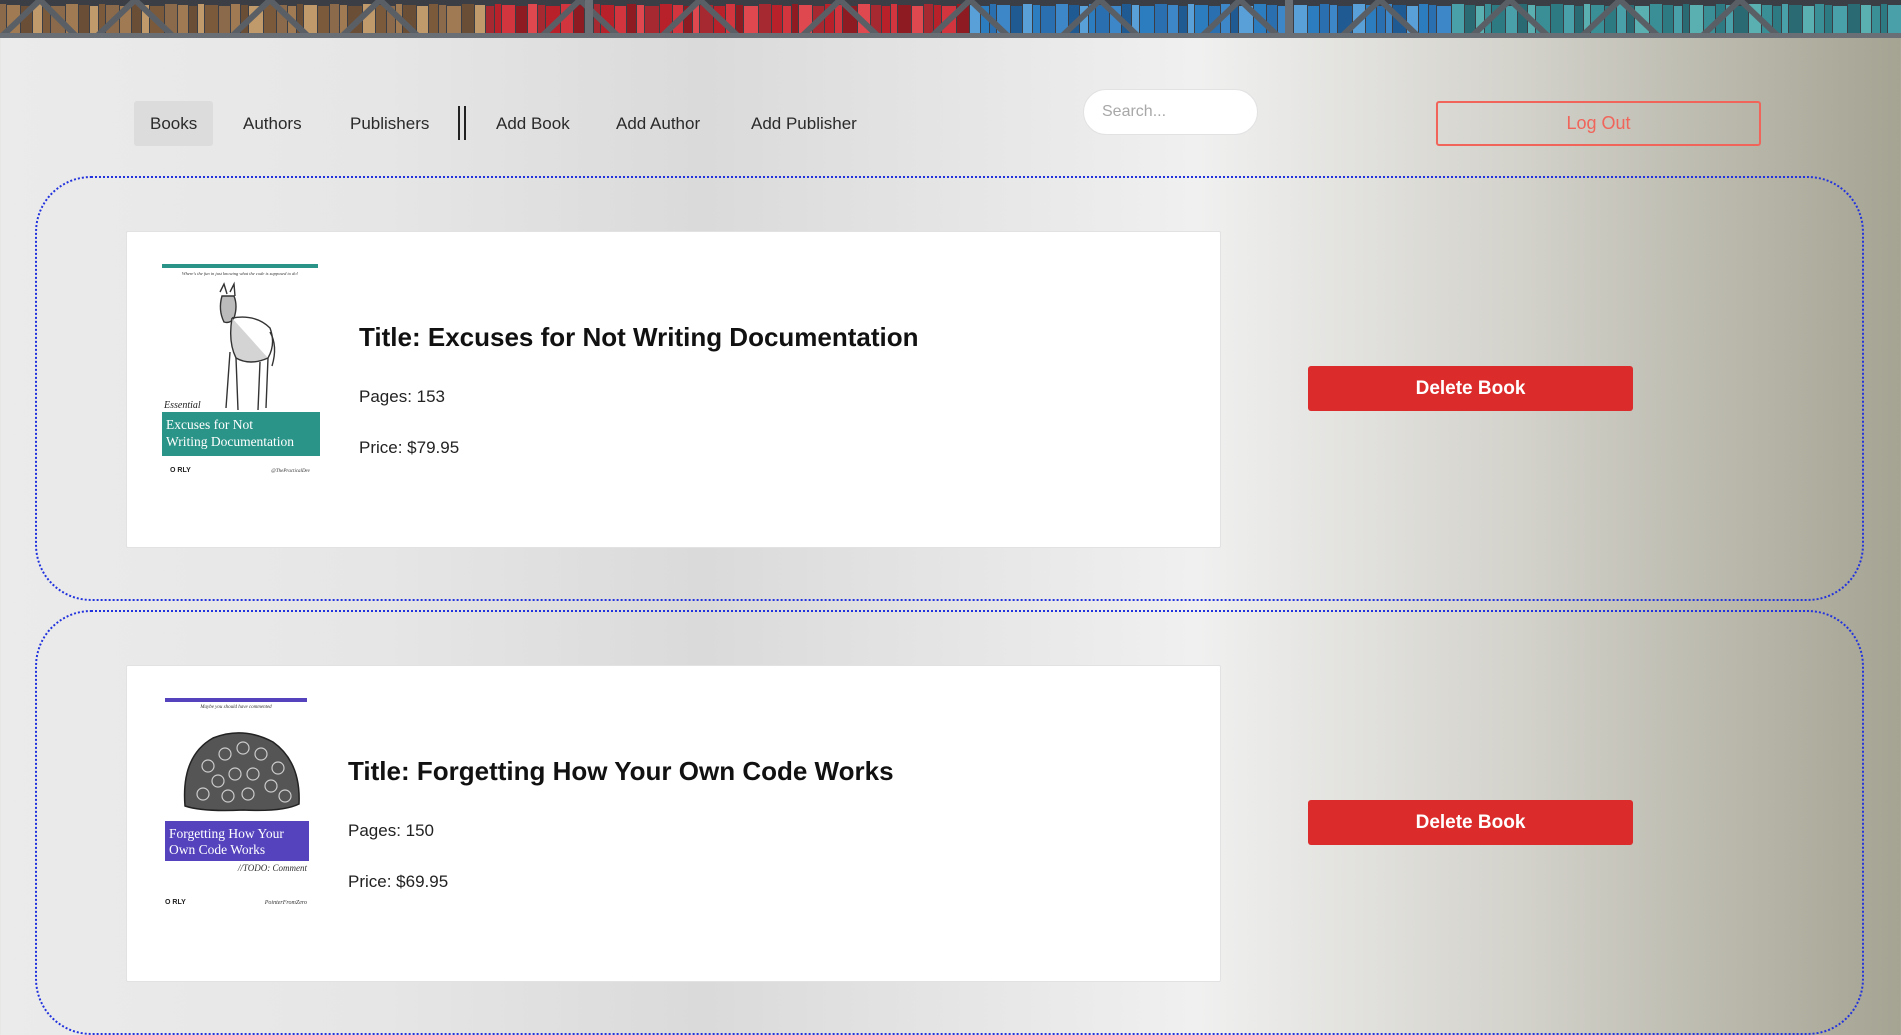 The width and height of the screenshot is (1901, 1035). What do you see at coordinates (226, 833) in the screenshot?
I see `cover-title-line1: Forgetting How Your` at bounding box center [226, 833].